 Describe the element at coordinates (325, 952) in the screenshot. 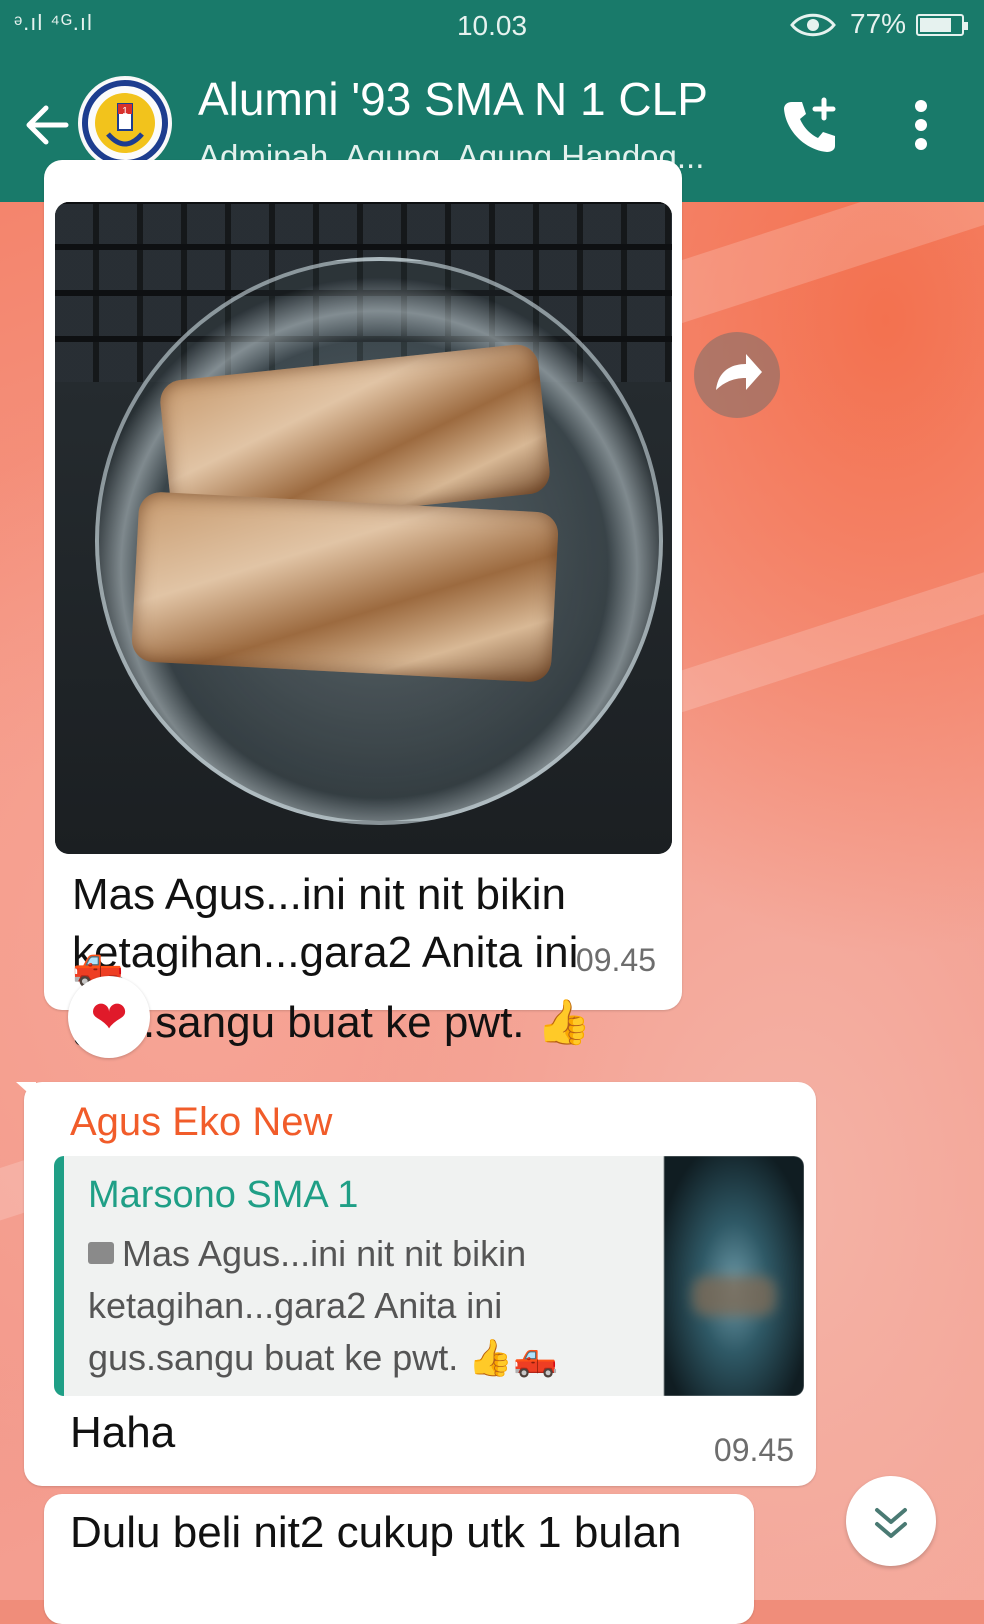

I see `caption-line: ketagihan...gara2 Anita ini` at that location.